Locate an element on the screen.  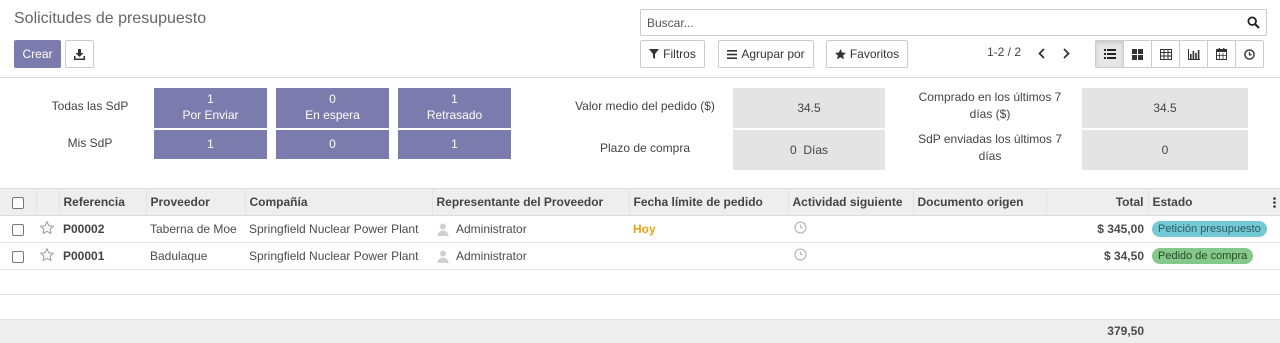
favorites-button: Favoritos is located at coordinates (867, 54).